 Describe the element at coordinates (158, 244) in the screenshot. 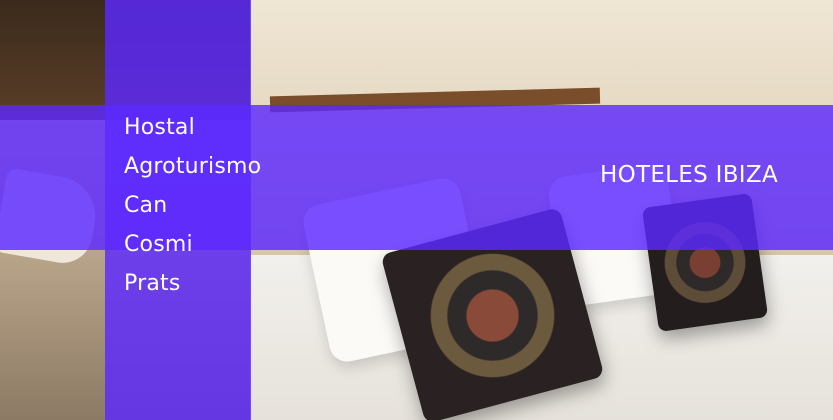

I see `hotel-title-line: Cosmi` at that location.